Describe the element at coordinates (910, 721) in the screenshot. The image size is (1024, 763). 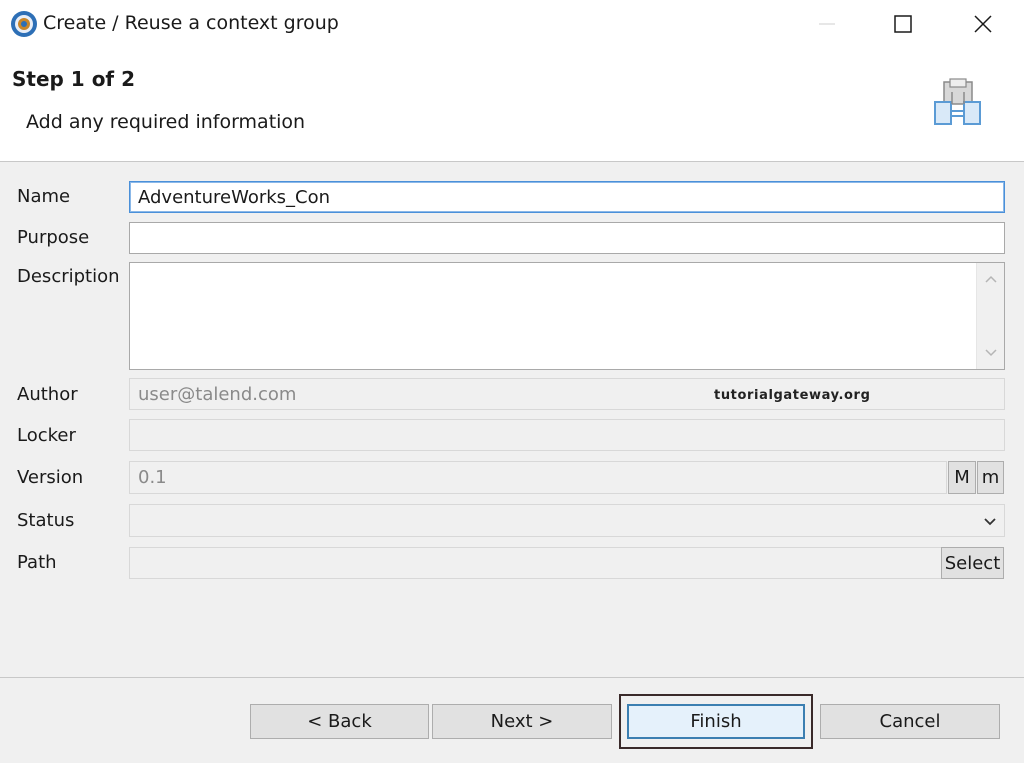
I see `cancel-button: Cancel` at that location.